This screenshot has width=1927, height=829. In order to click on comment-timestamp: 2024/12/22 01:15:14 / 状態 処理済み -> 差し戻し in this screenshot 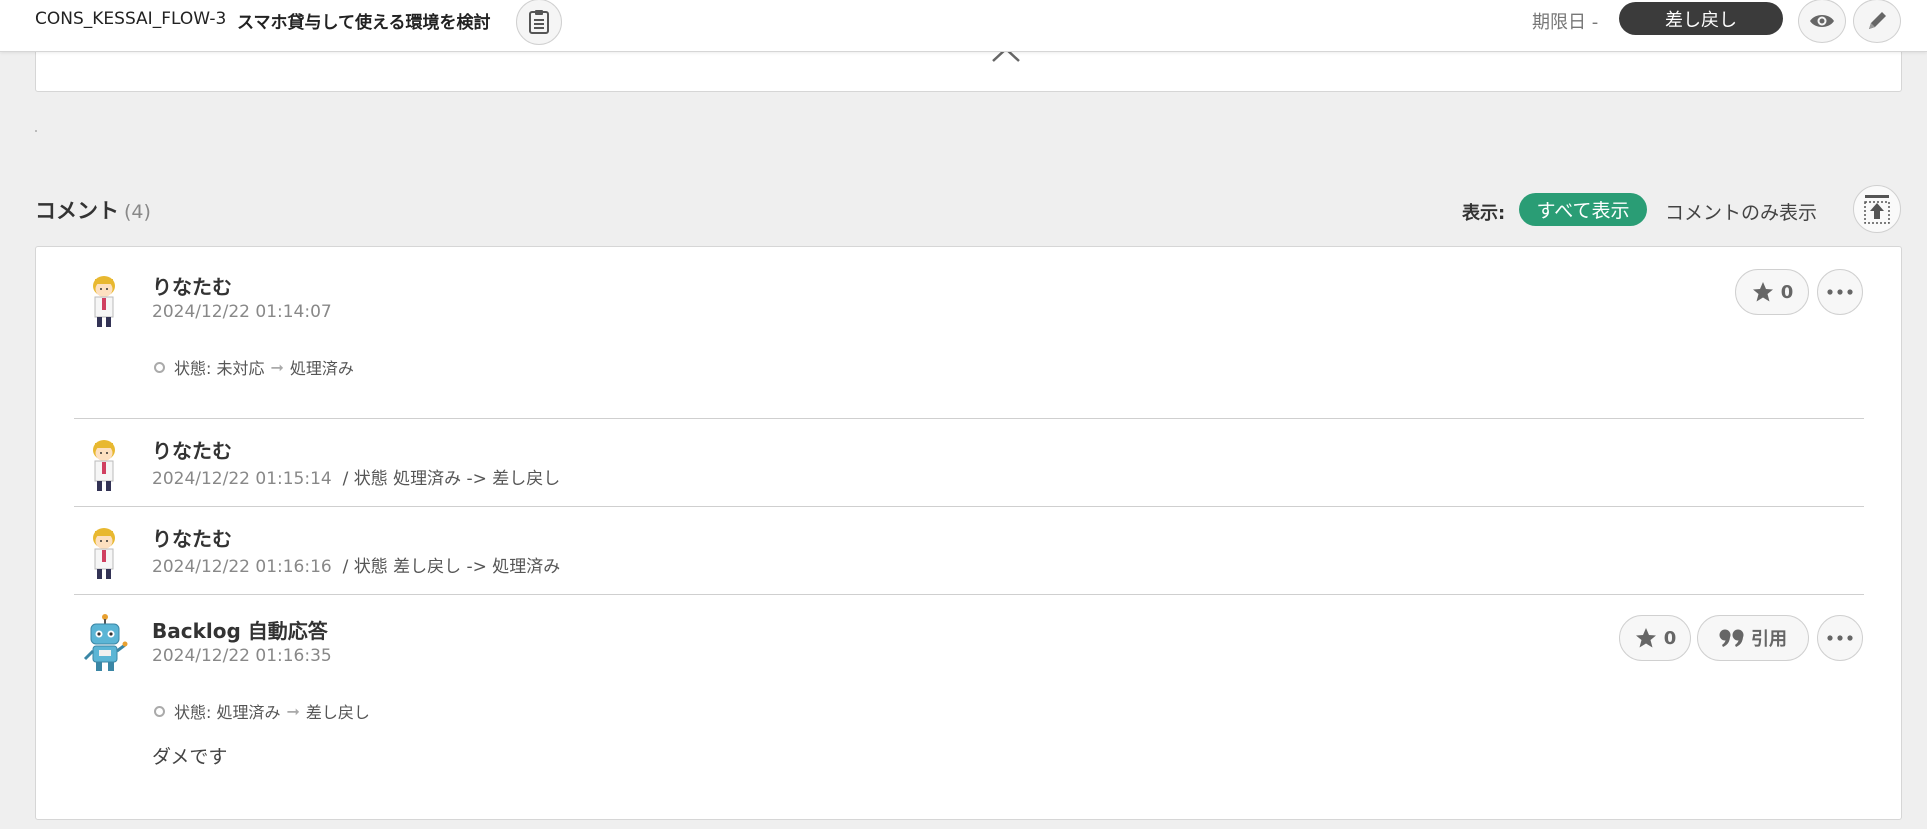, I will do `click(356, 476)`.